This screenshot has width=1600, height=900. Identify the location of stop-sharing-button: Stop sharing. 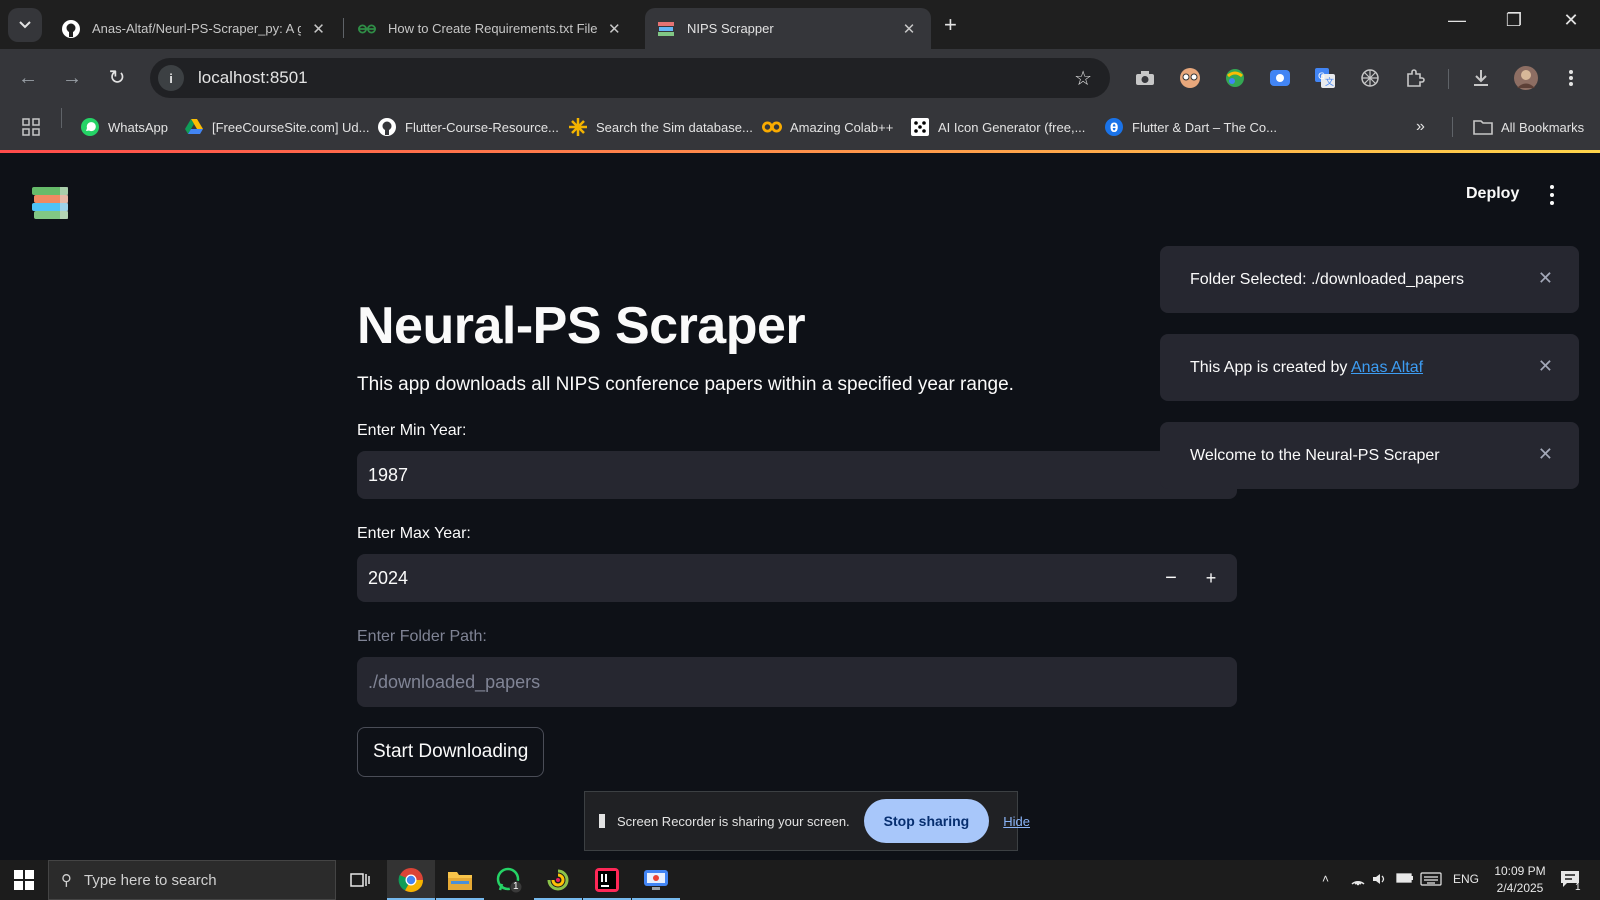
(926, 821).